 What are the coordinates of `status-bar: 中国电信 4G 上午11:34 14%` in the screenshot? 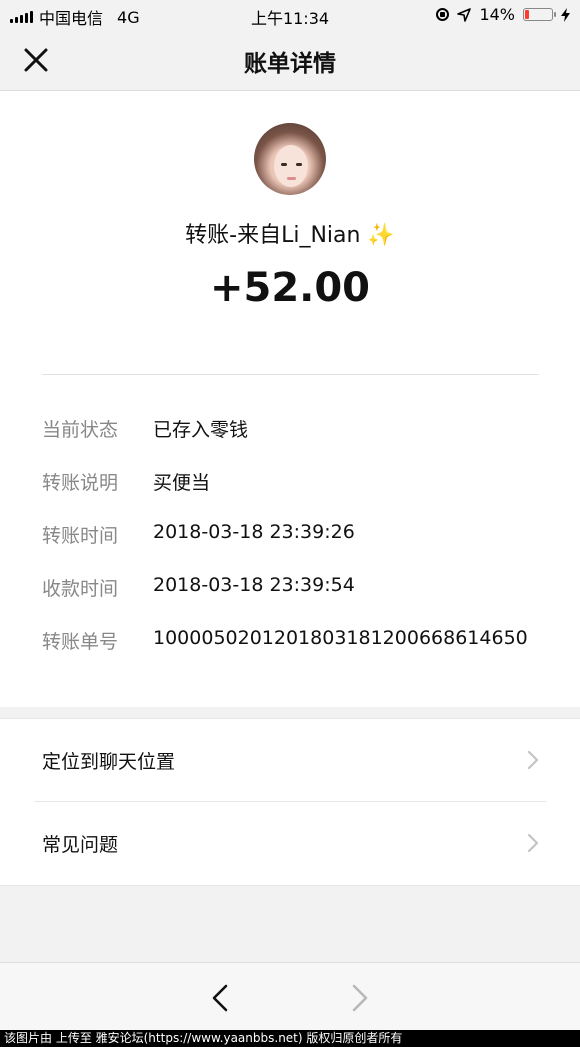 It's located at (290, 15).